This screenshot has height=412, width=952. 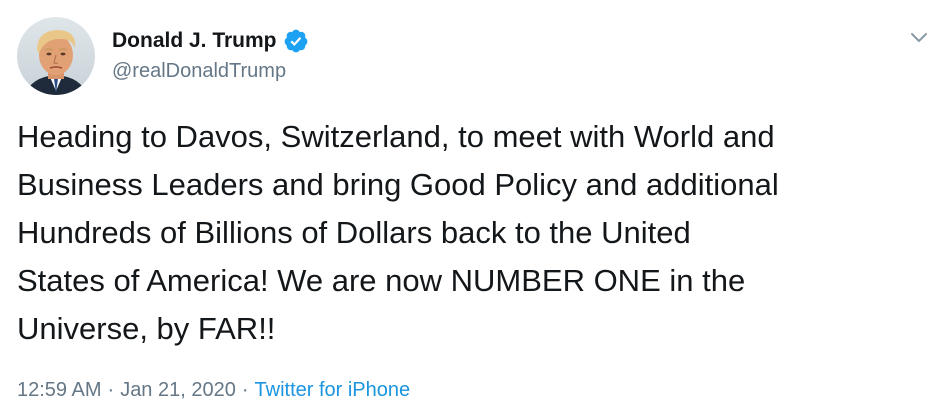 What do you see at coordinates (178, 390) in the screenshot?
I see `tweet-date: Jan 21, 2020` at bounding box center [178, 390].